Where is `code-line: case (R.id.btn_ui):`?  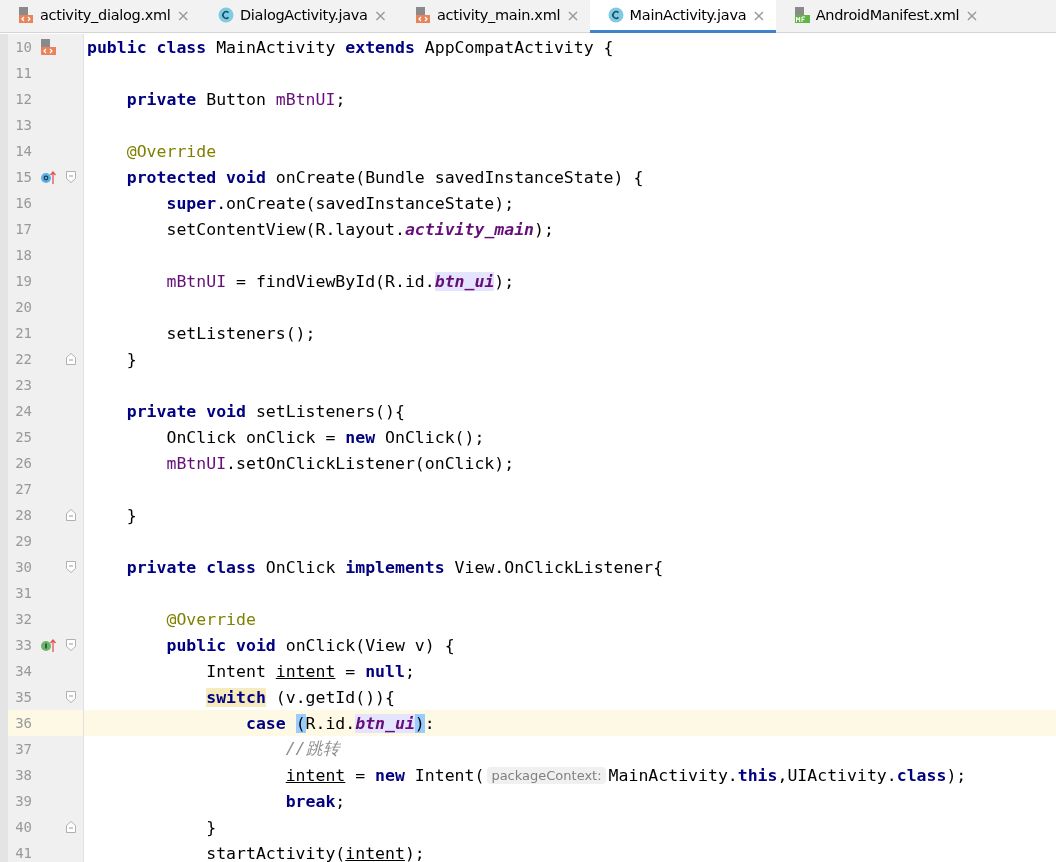
code-line: case (R.id.btn_ui): is located at coordinates (340, 723).